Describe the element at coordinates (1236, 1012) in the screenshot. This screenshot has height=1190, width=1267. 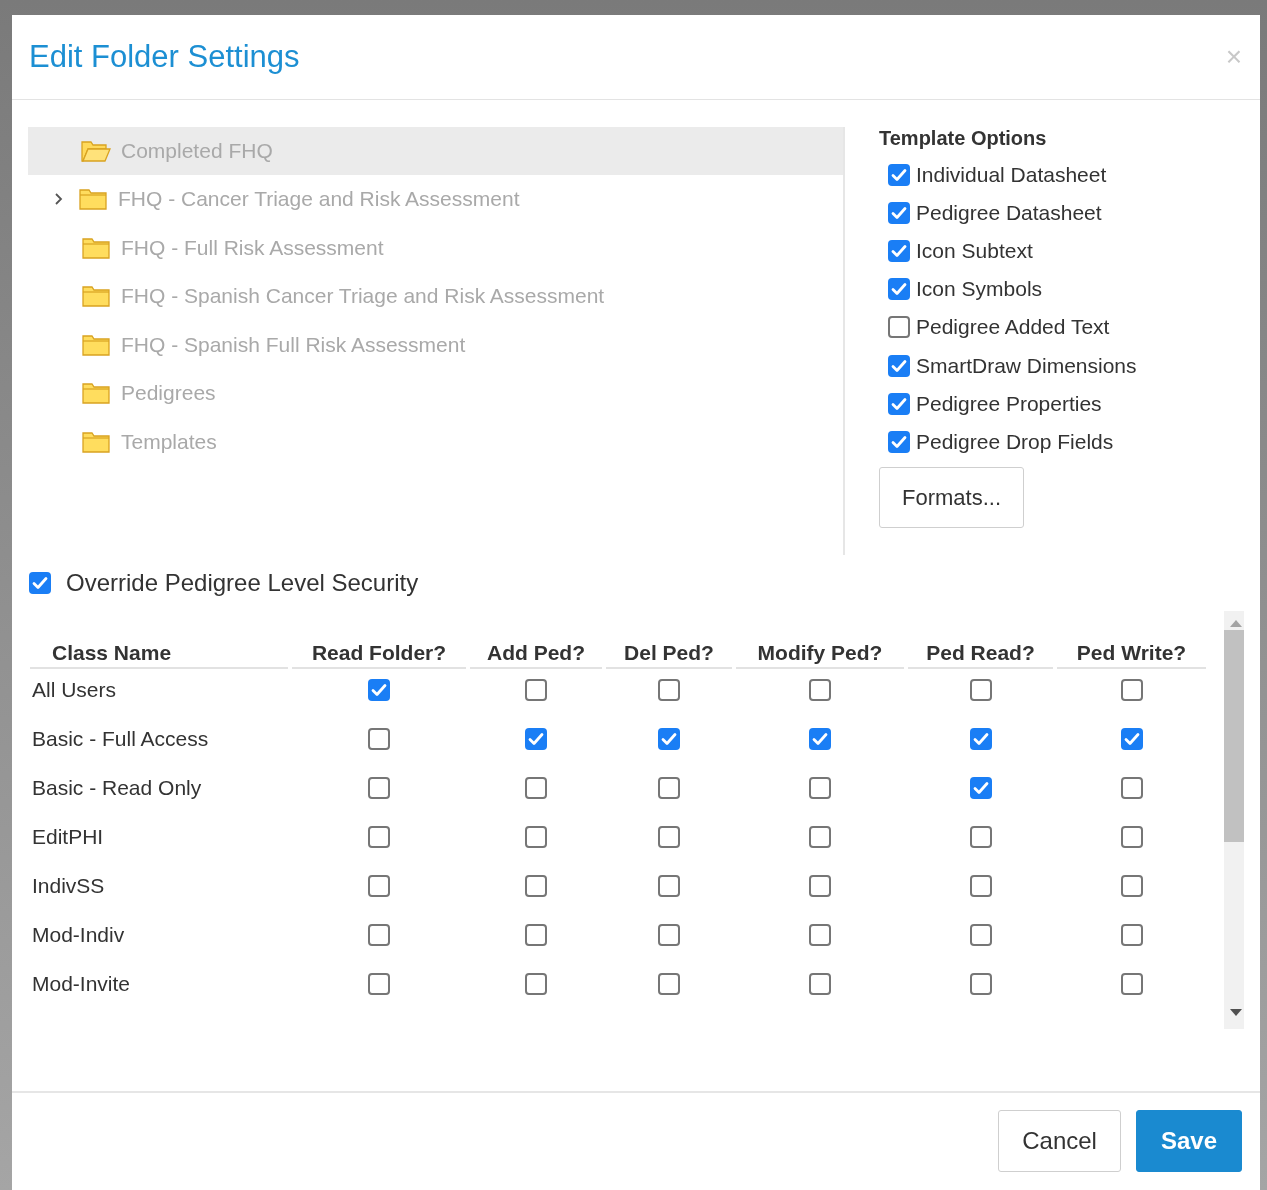
I see `scroll-down-icon` at that location.